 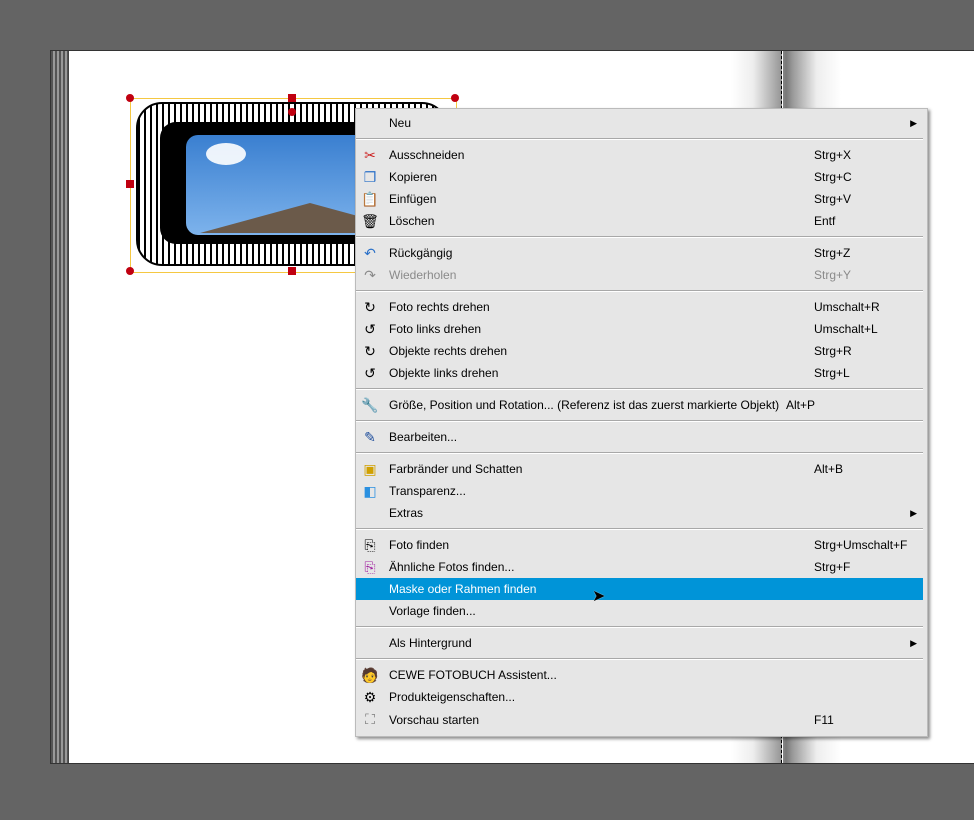 I want to click on shortcut: Strg+Z, so click(x=832, y=253).